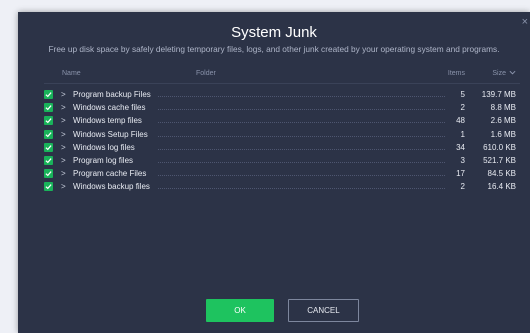 The width and height of the screenshot is (530, 333). What do you see at coordinates (274, 160) in the screenshot?
I see `table-row: > Program log files 3 521.7 KB` at bounding box center [274, 160].